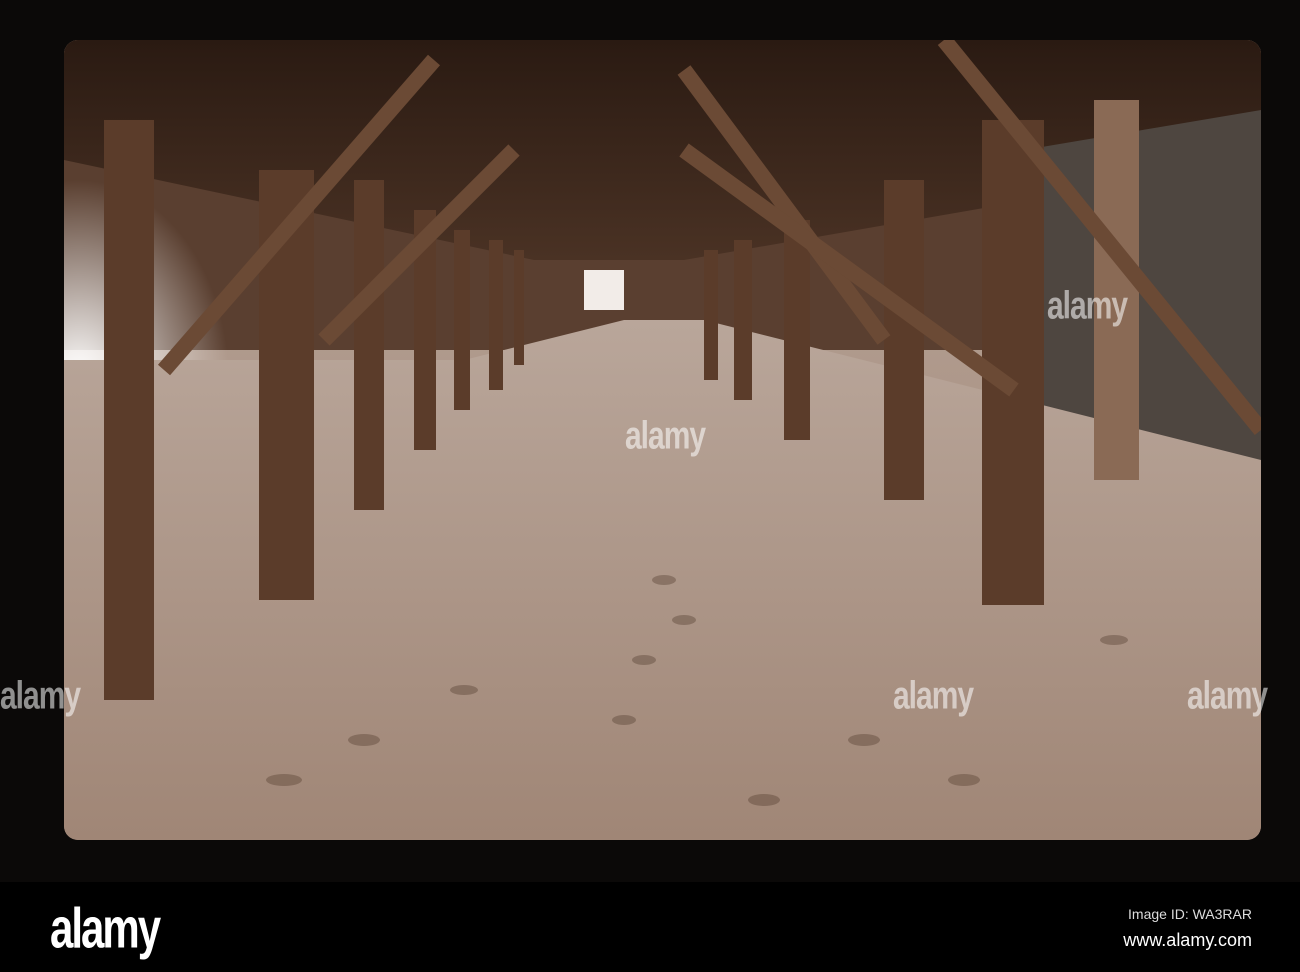 Image resolution: width=1300 pixels, height=972 pixels. Describe the element at coordinates (650, 927) in the screenshot. I see `footer-bar: alamy Image ID: WA3RAR www.alamy.com` at that location.